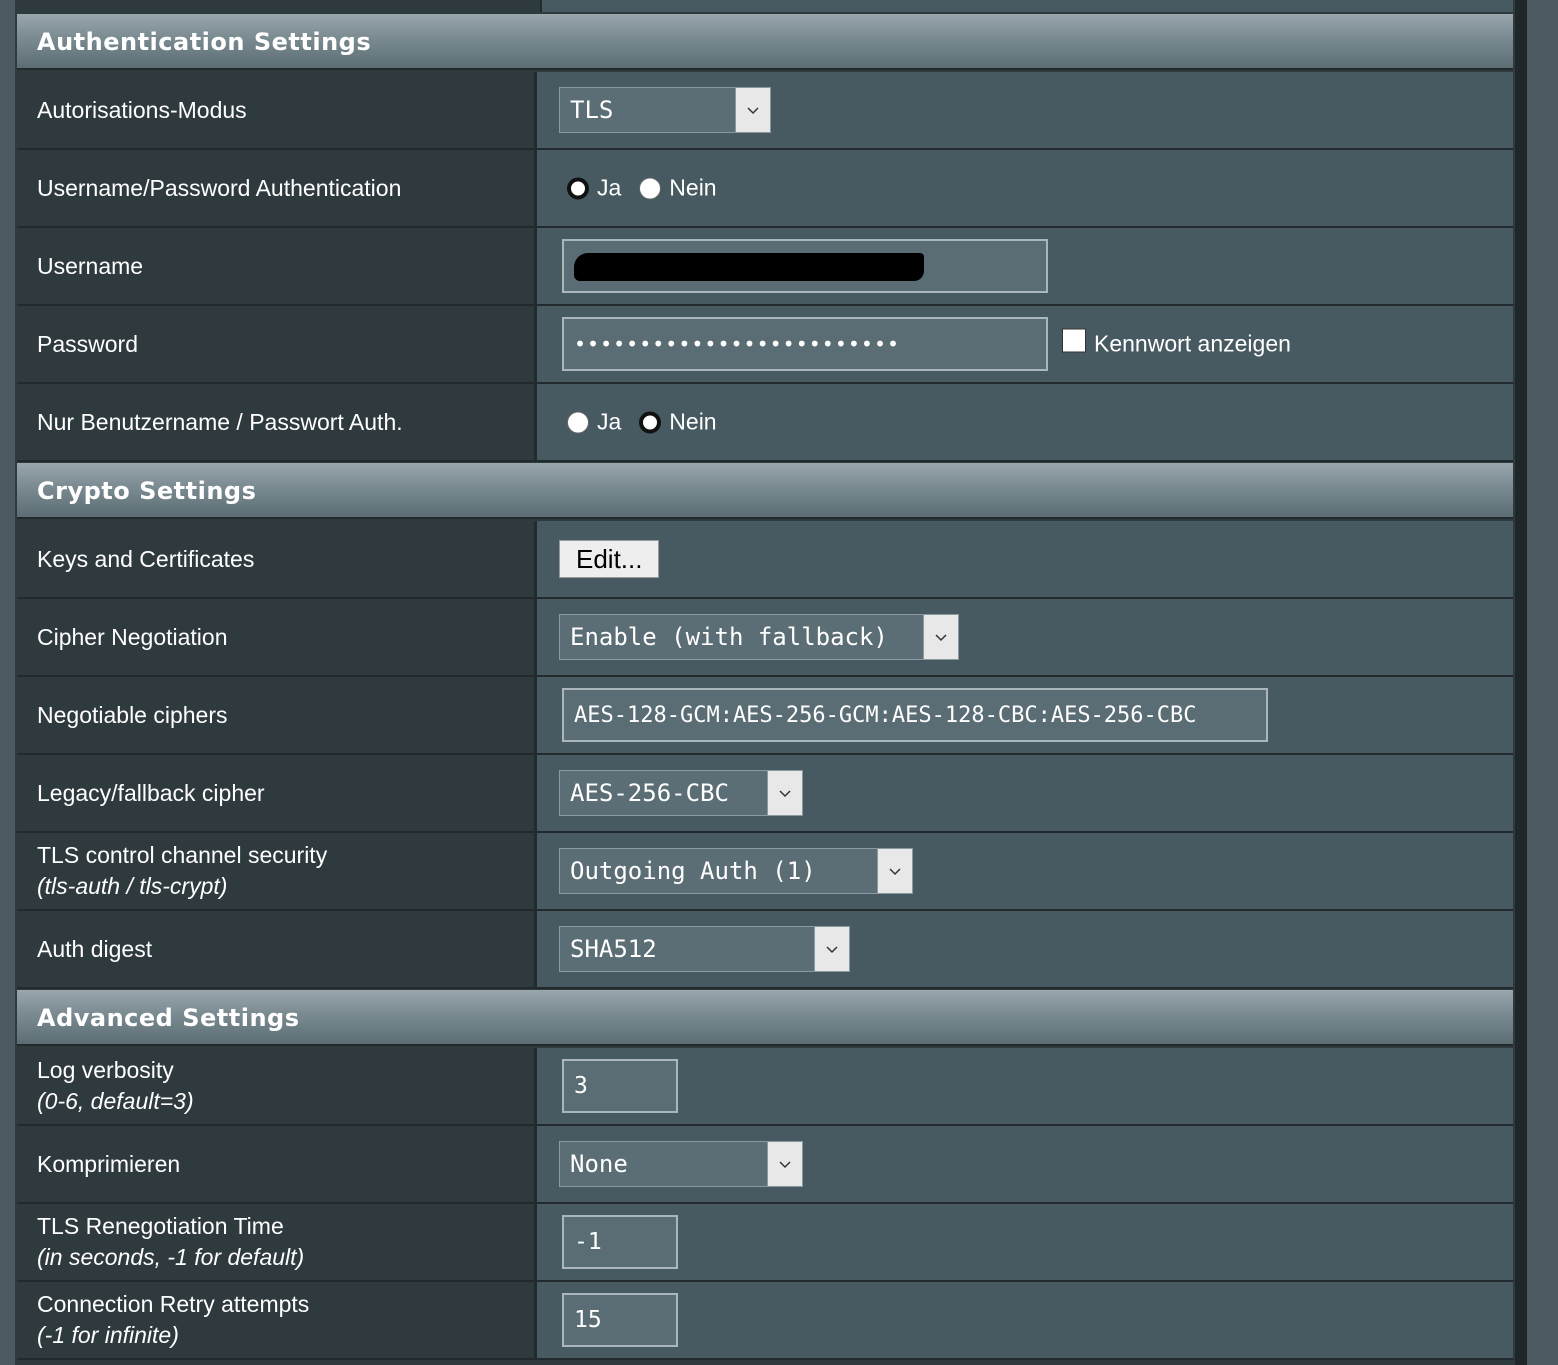 Image resolution: width=1558 pixels, height=1365 pixels. I want to click on username-input, so click(805, 266).